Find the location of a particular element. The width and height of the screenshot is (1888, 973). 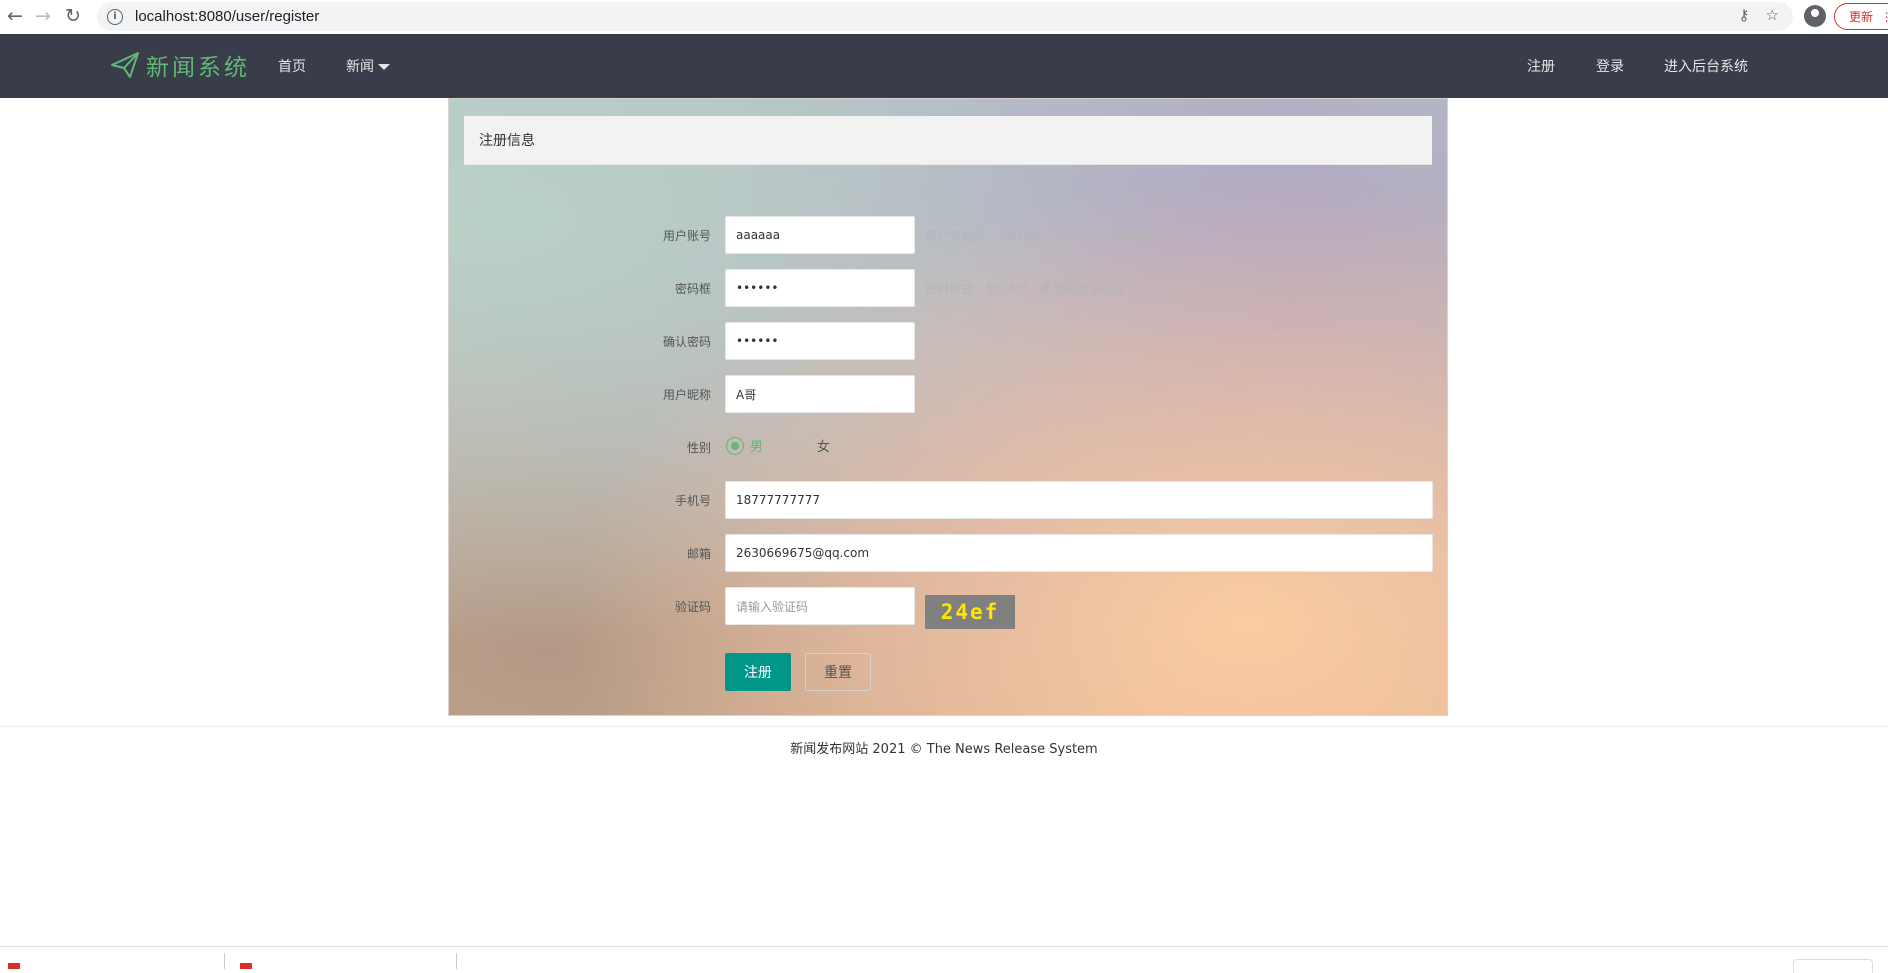

password-label: 密码框 is located at coordinates (692, 289).